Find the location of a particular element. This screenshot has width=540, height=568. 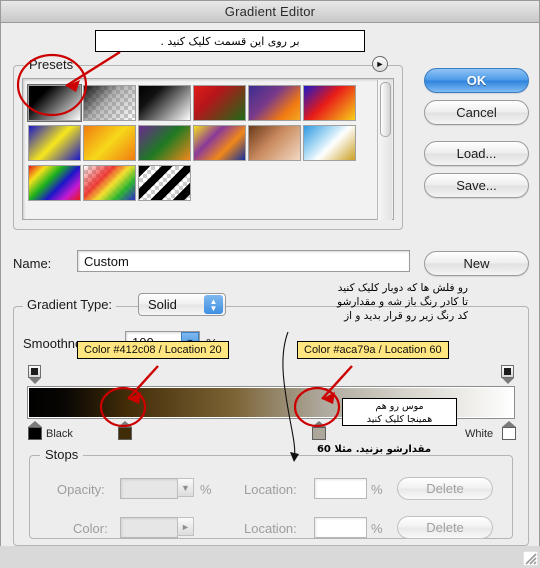

preset-swatch-orange-yellow-orange is located at coordinates (109, 143).